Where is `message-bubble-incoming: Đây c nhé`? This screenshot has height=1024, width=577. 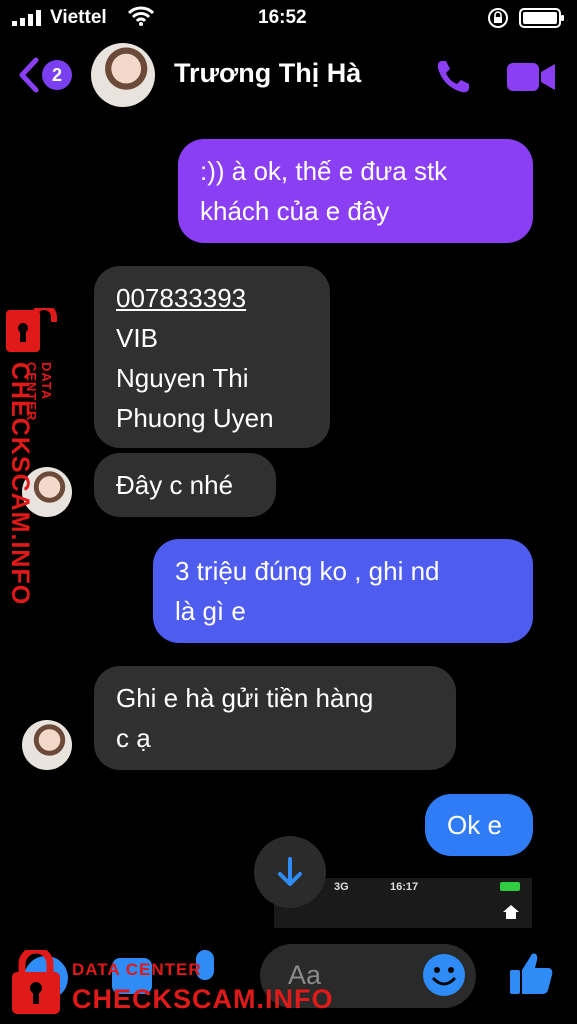
message-bubble-incoming: Đây c nhé is located at coordinates (185, 485).